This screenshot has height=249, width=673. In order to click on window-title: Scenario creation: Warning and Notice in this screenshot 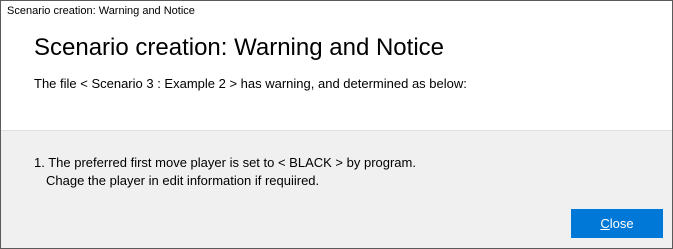, I will do `click(101, 11)`.